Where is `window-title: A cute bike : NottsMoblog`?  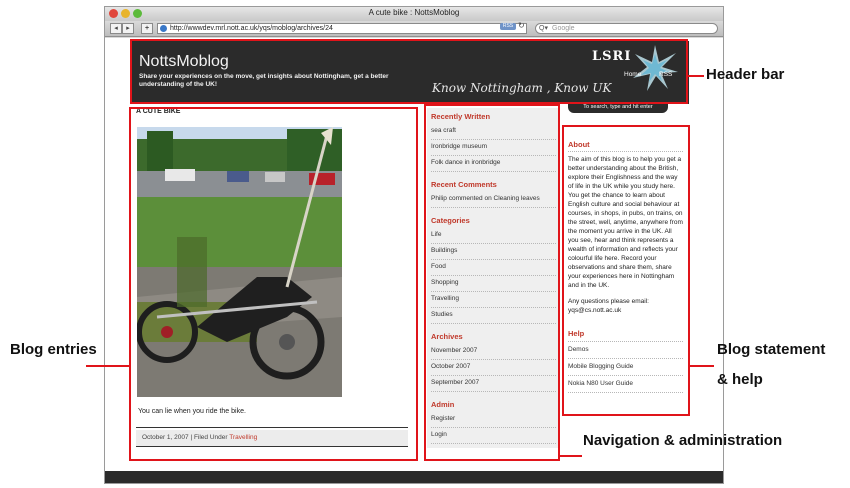 window-title: A cute bike : NottsMoblog is located at coordinates (414, 12).